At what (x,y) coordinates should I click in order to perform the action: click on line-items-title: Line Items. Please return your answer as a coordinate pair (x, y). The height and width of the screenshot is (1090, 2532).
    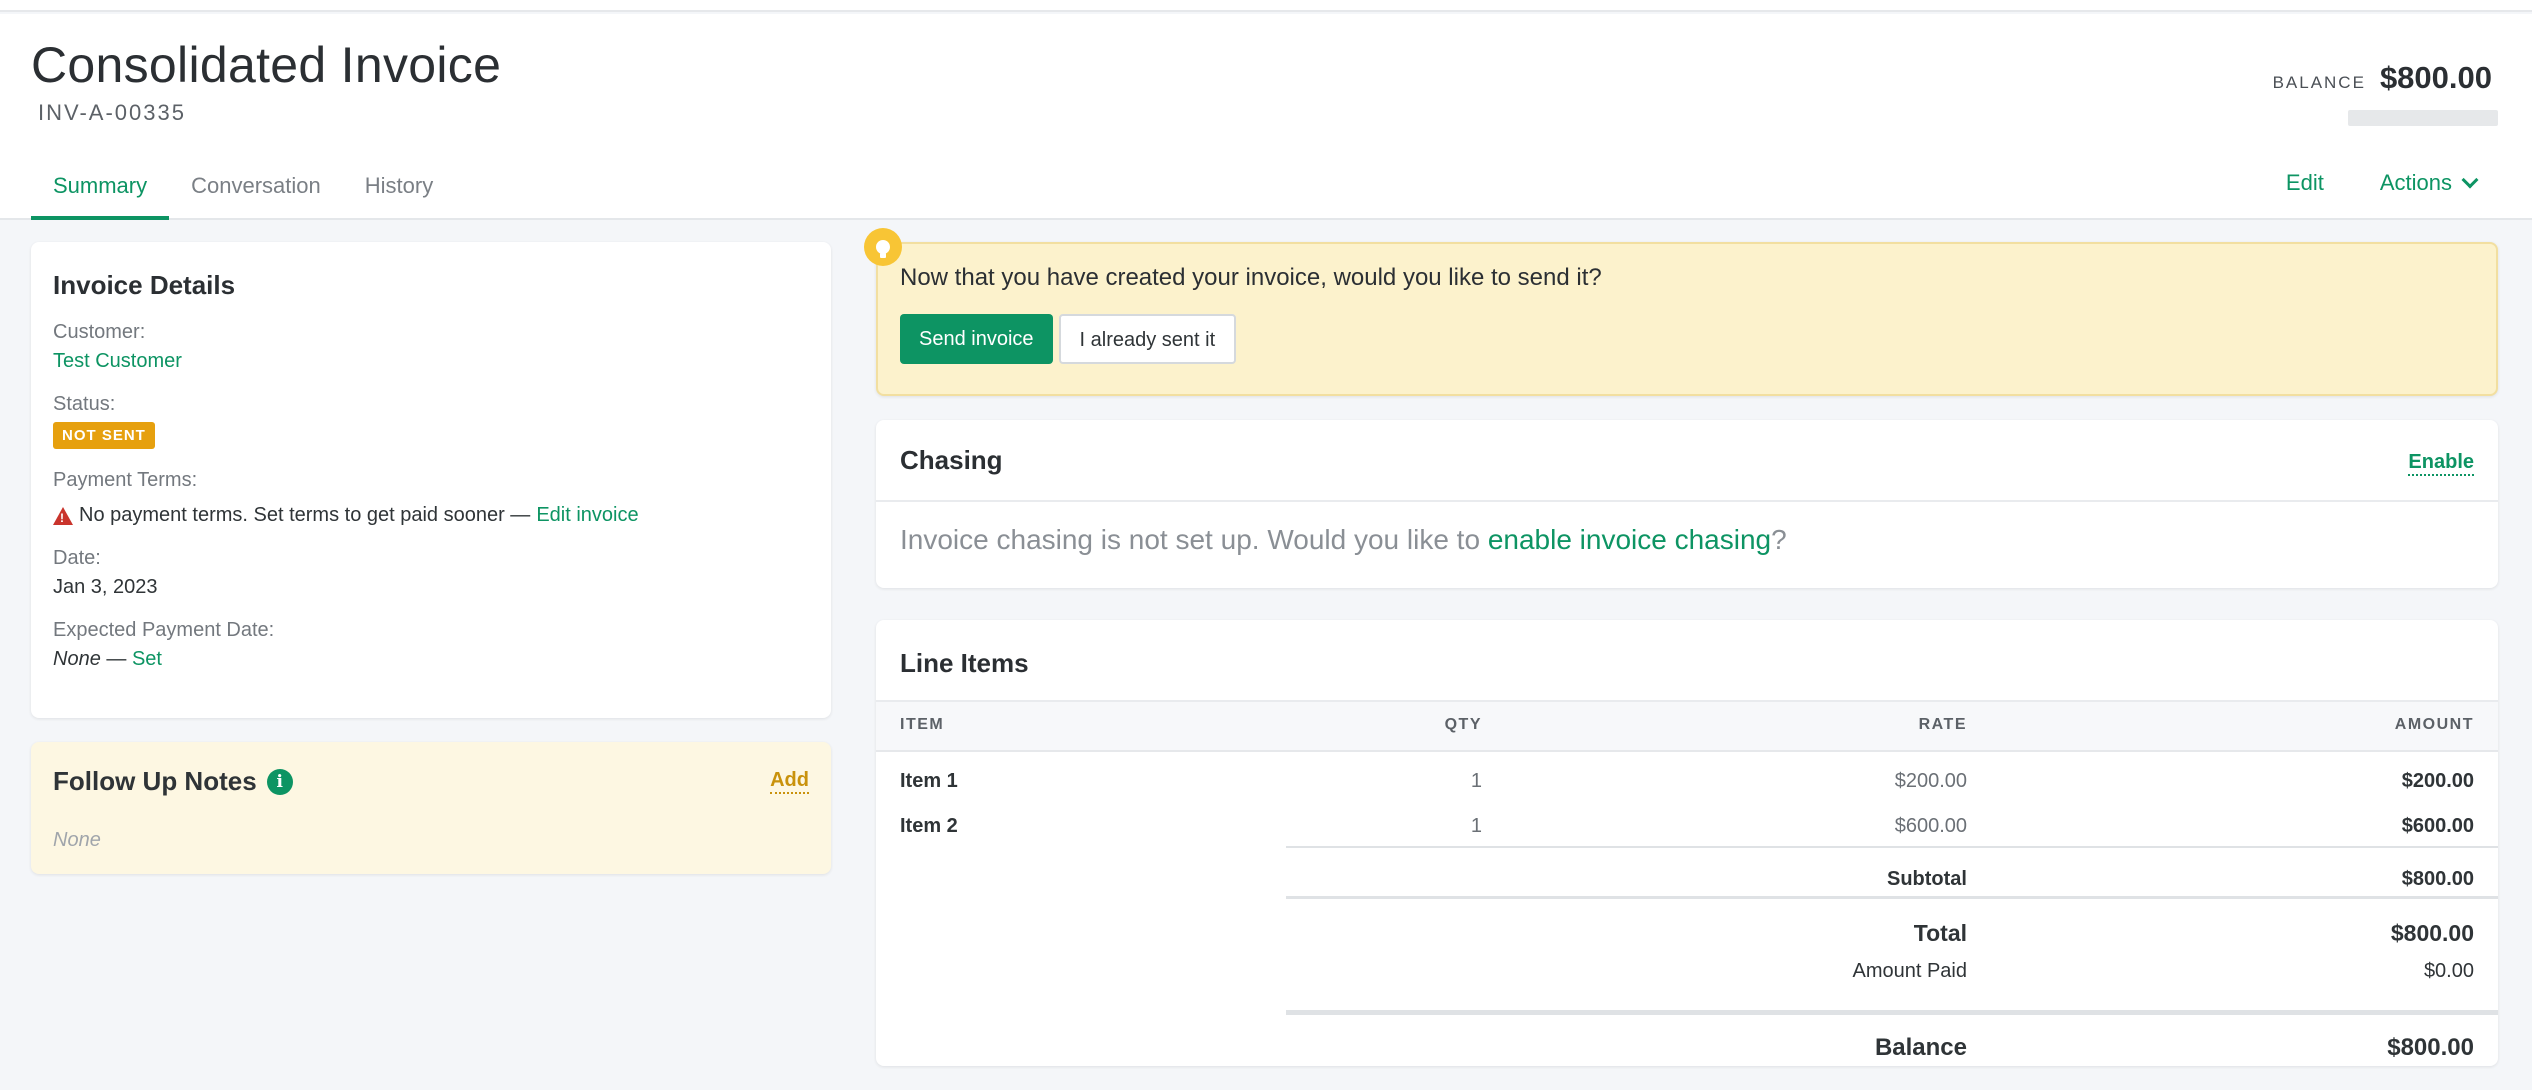
    Looking at the image, I should click on (964, 663).